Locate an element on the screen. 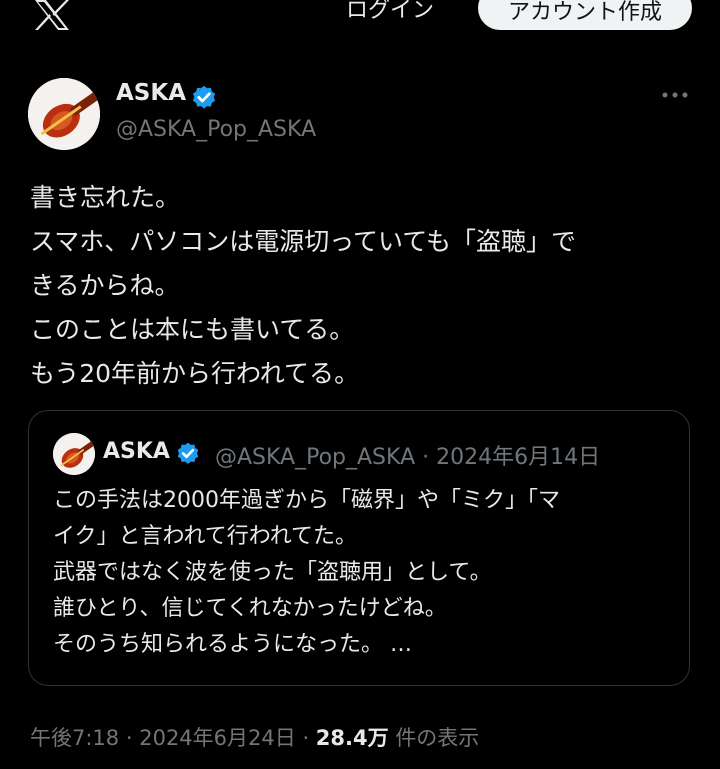 This screenshot has width=720, height=769. avatar is located at coordinates (64, 114).